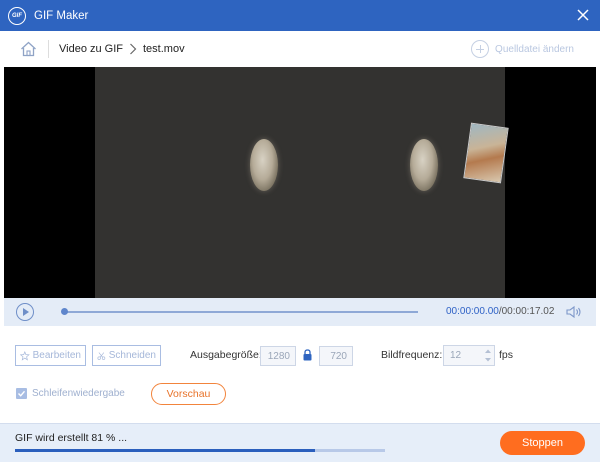 This screenshot has height=462, width=600. Describe the element at coordinates (226, 355) in the screenshot. I see `output-size-label: Ausgabegröße:` at that location.